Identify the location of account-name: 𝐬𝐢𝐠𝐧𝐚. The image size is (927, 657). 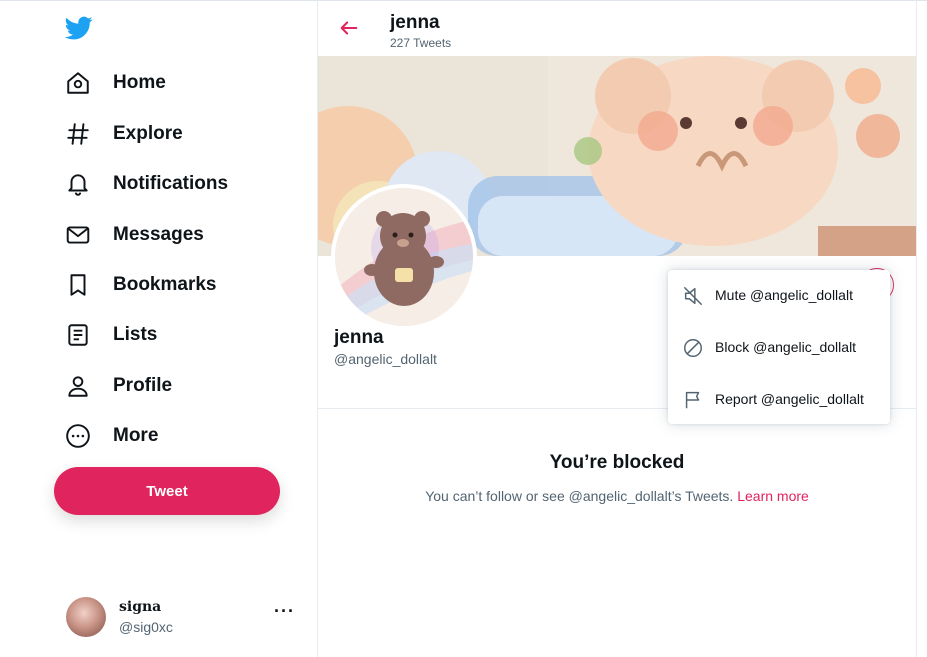
(140, 607).